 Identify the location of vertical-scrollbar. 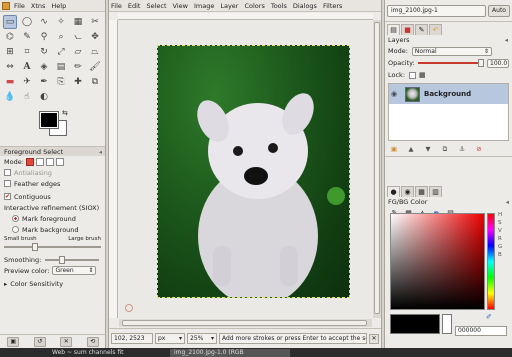
(377, 169).